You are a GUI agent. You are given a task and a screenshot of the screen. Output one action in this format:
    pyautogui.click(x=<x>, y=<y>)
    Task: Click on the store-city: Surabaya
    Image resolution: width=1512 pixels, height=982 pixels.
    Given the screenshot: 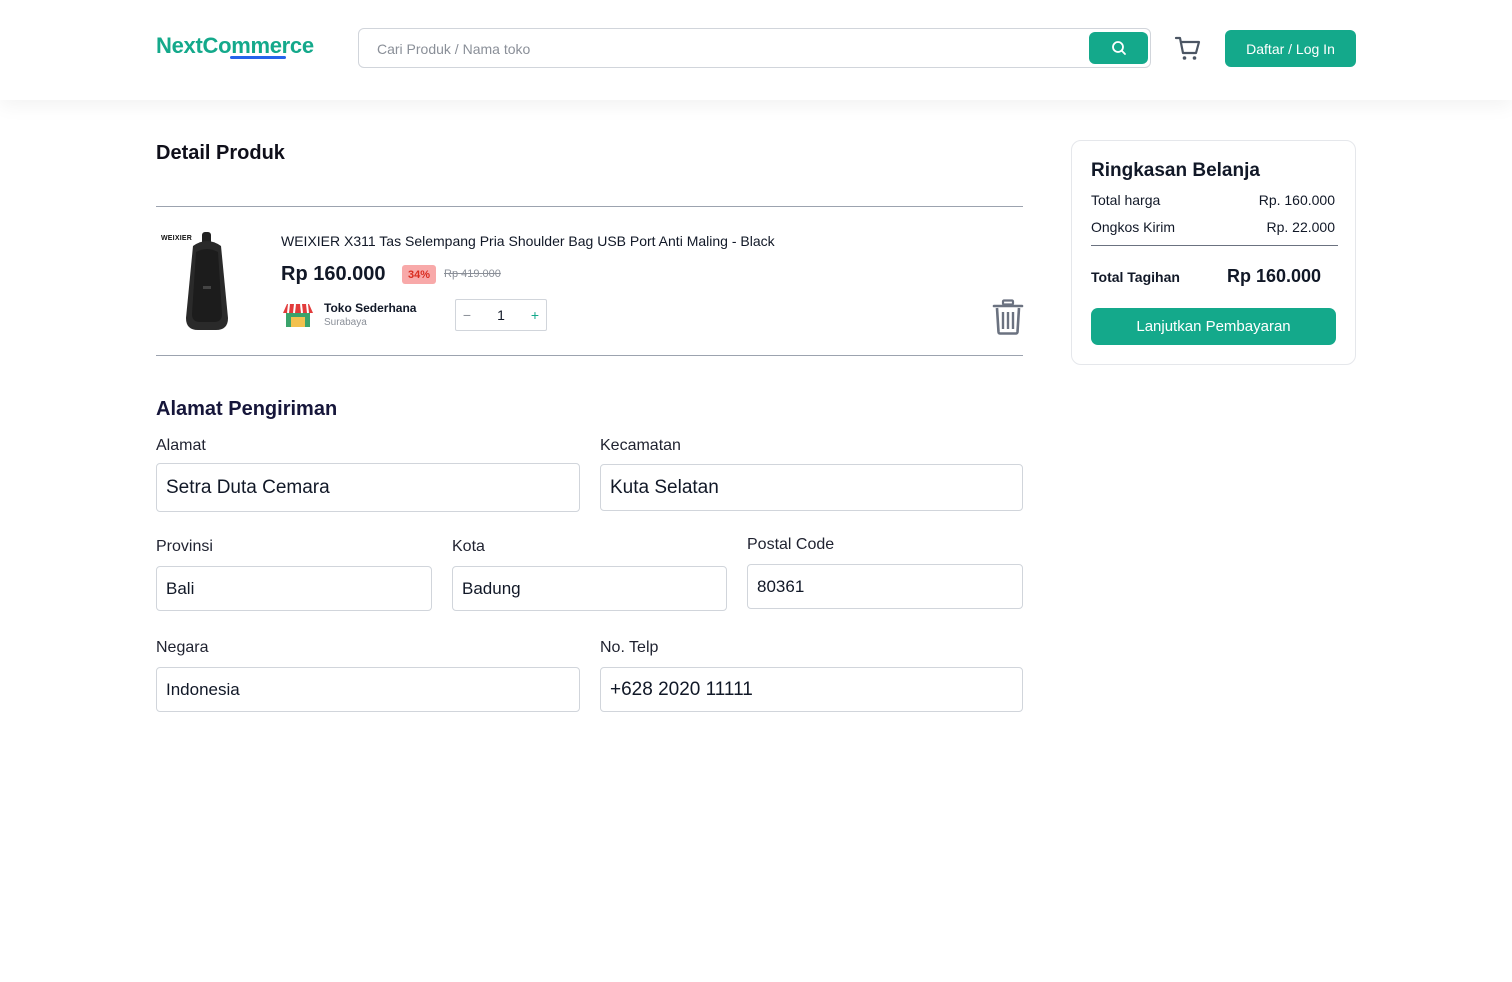 What is the action you would take?
    pyautogui.click(x=345, y=322)
    